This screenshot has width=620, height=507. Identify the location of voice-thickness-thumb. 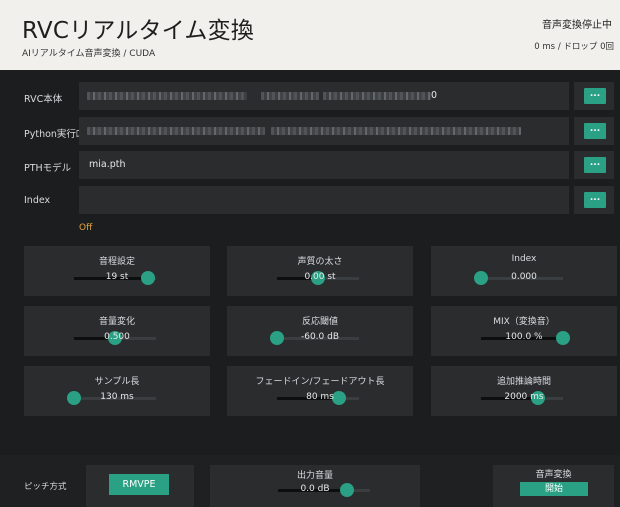
(318, 278).